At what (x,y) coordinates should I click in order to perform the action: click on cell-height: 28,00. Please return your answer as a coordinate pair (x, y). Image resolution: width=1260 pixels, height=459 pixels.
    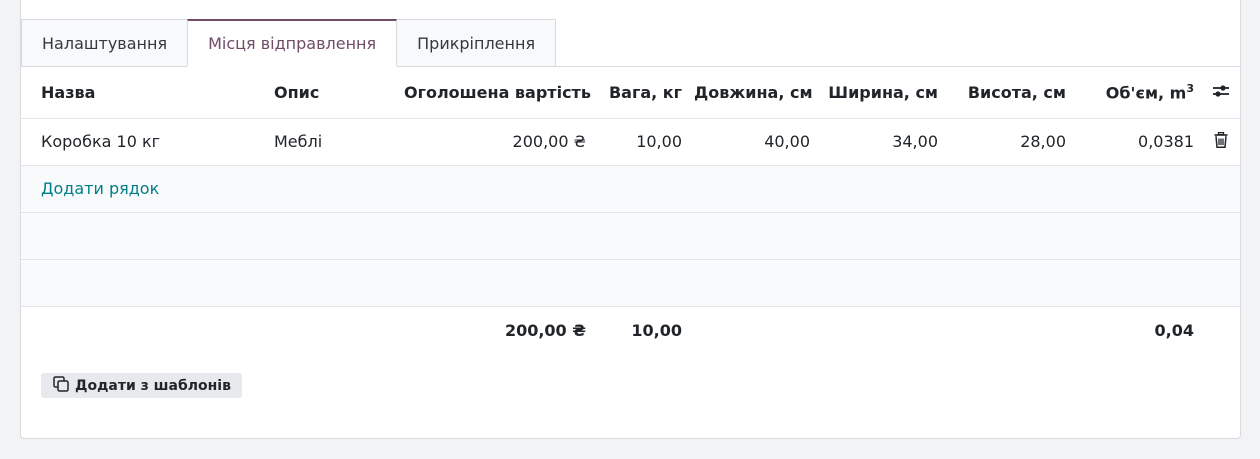
    Looking at the image, I should click on (1010, 142).